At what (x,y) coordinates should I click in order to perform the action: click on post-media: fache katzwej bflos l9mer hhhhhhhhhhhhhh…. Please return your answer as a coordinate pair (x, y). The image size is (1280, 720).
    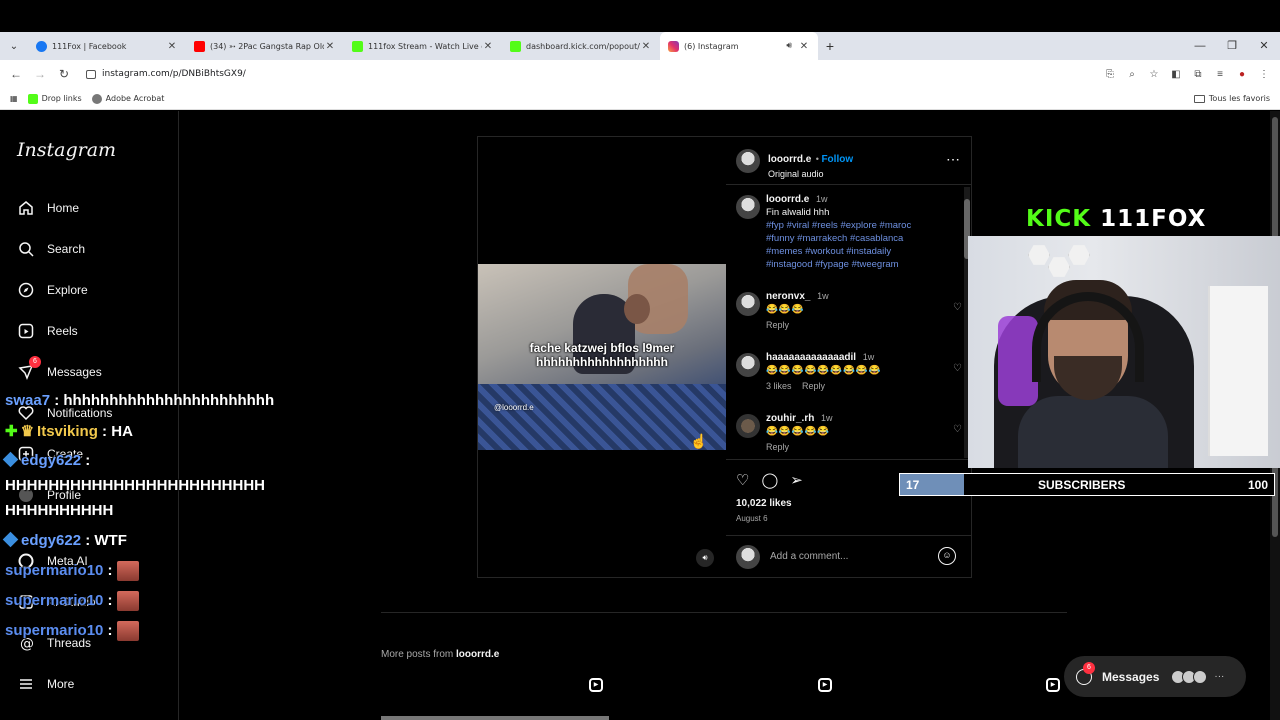
    Looking at the image, I should click on (602, 357).